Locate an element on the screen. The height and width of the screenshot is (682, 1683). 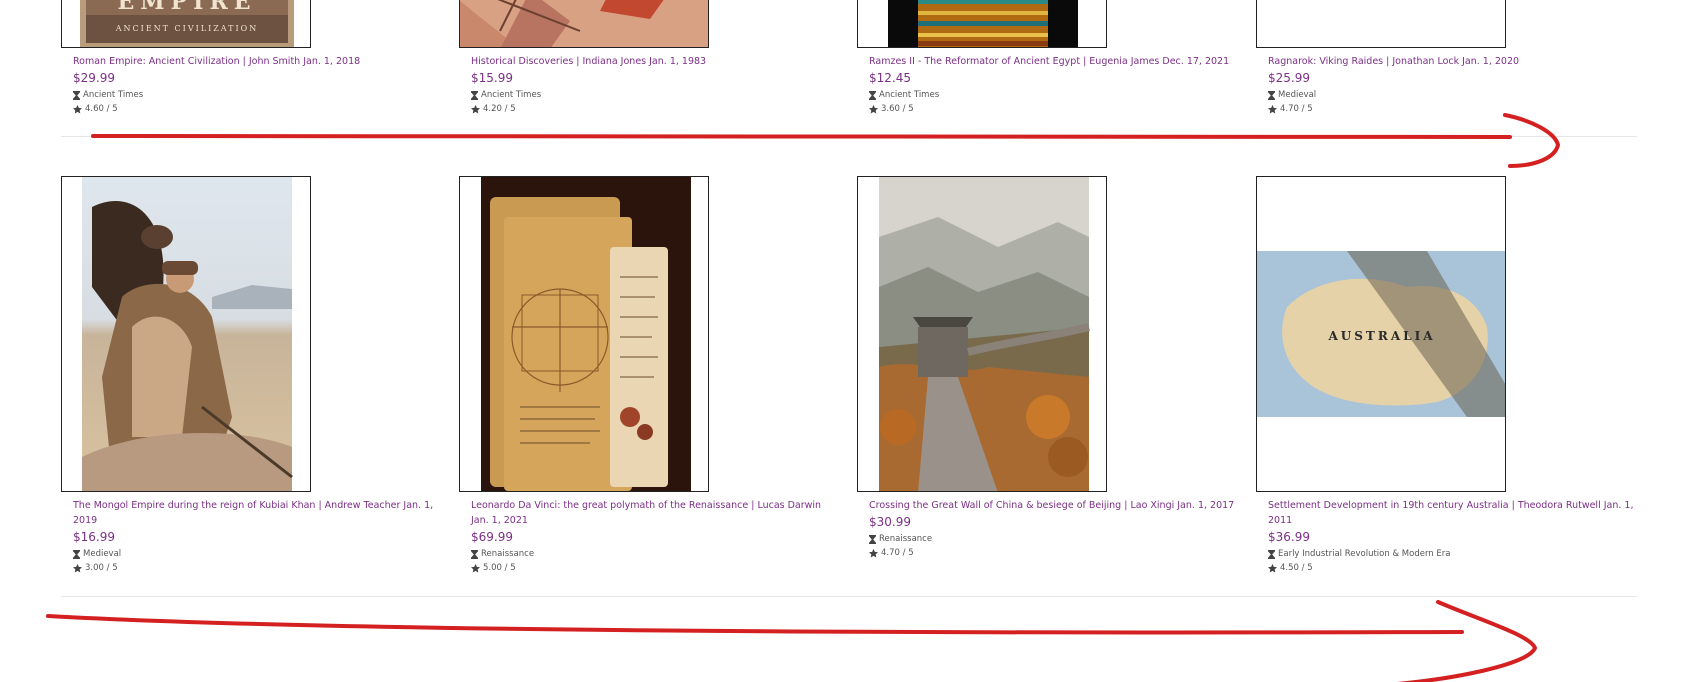
rating-value: 5.00 / 5 is located at coordinates (499, 568).